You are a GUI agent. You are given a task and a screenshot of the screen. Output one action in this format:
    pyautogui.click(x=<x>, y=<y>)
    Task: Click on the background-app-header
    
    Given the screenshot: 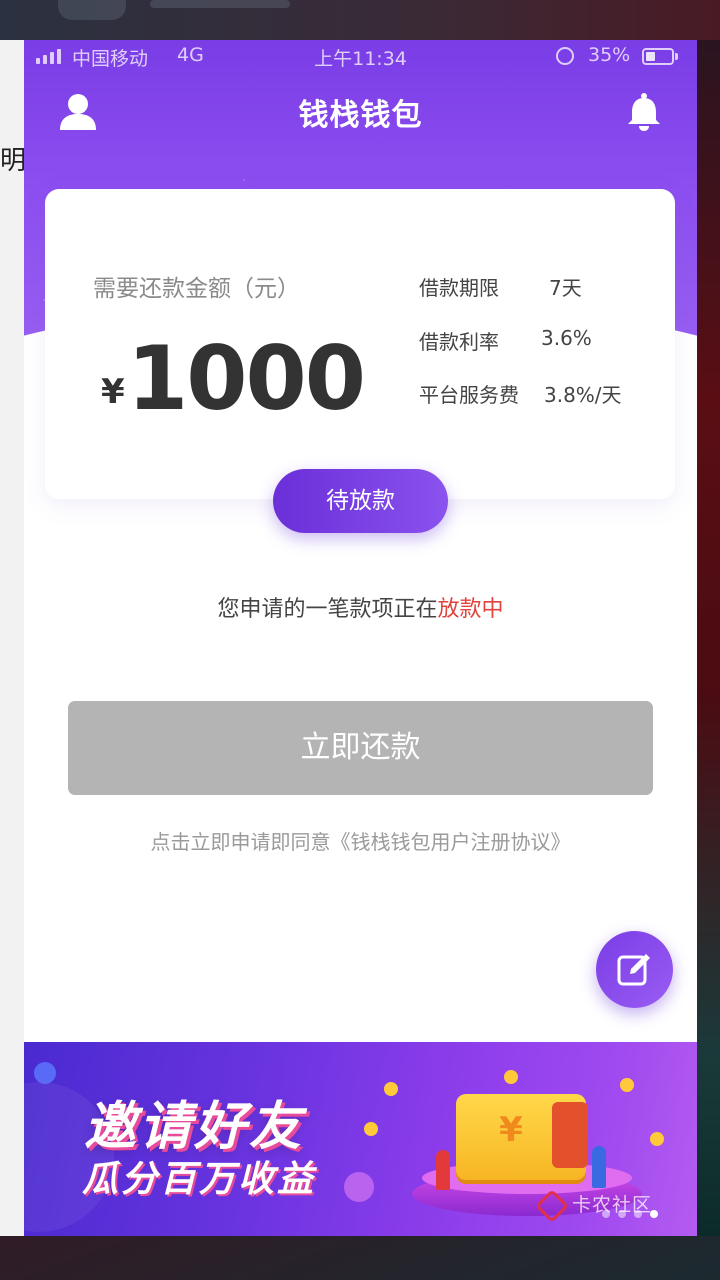 What is the action you would take?
    pyautogui.click(x=360, y=20)
    